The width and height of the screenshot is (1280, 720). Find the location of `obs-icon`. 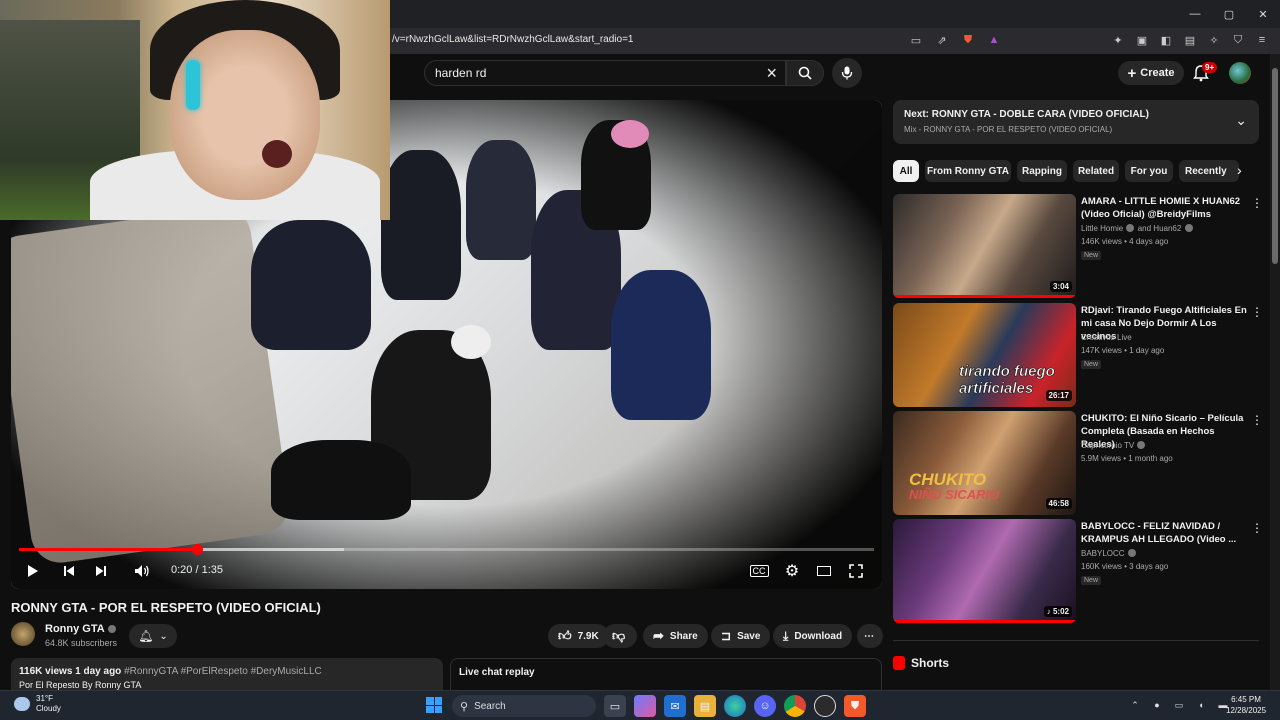

obs-icon is located at coordinates (825, 706).